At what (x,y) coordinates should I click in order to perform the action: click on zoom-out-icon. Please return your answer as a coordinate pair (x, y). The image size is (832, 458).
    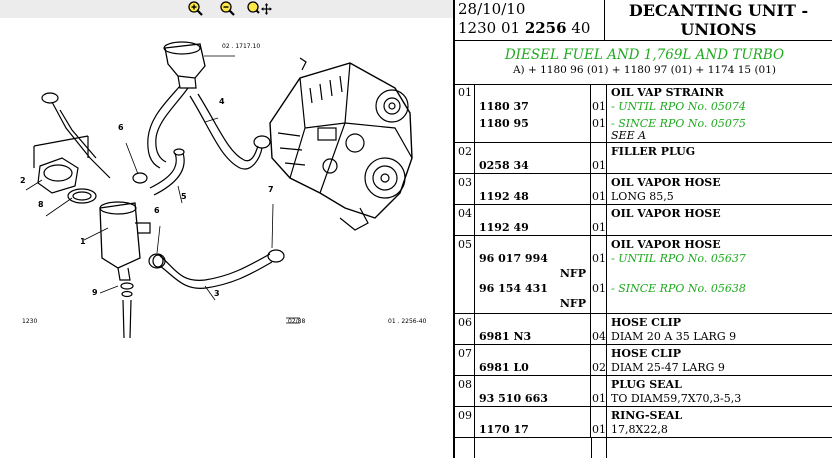
    Looking at the image, I should click on (227, 8).